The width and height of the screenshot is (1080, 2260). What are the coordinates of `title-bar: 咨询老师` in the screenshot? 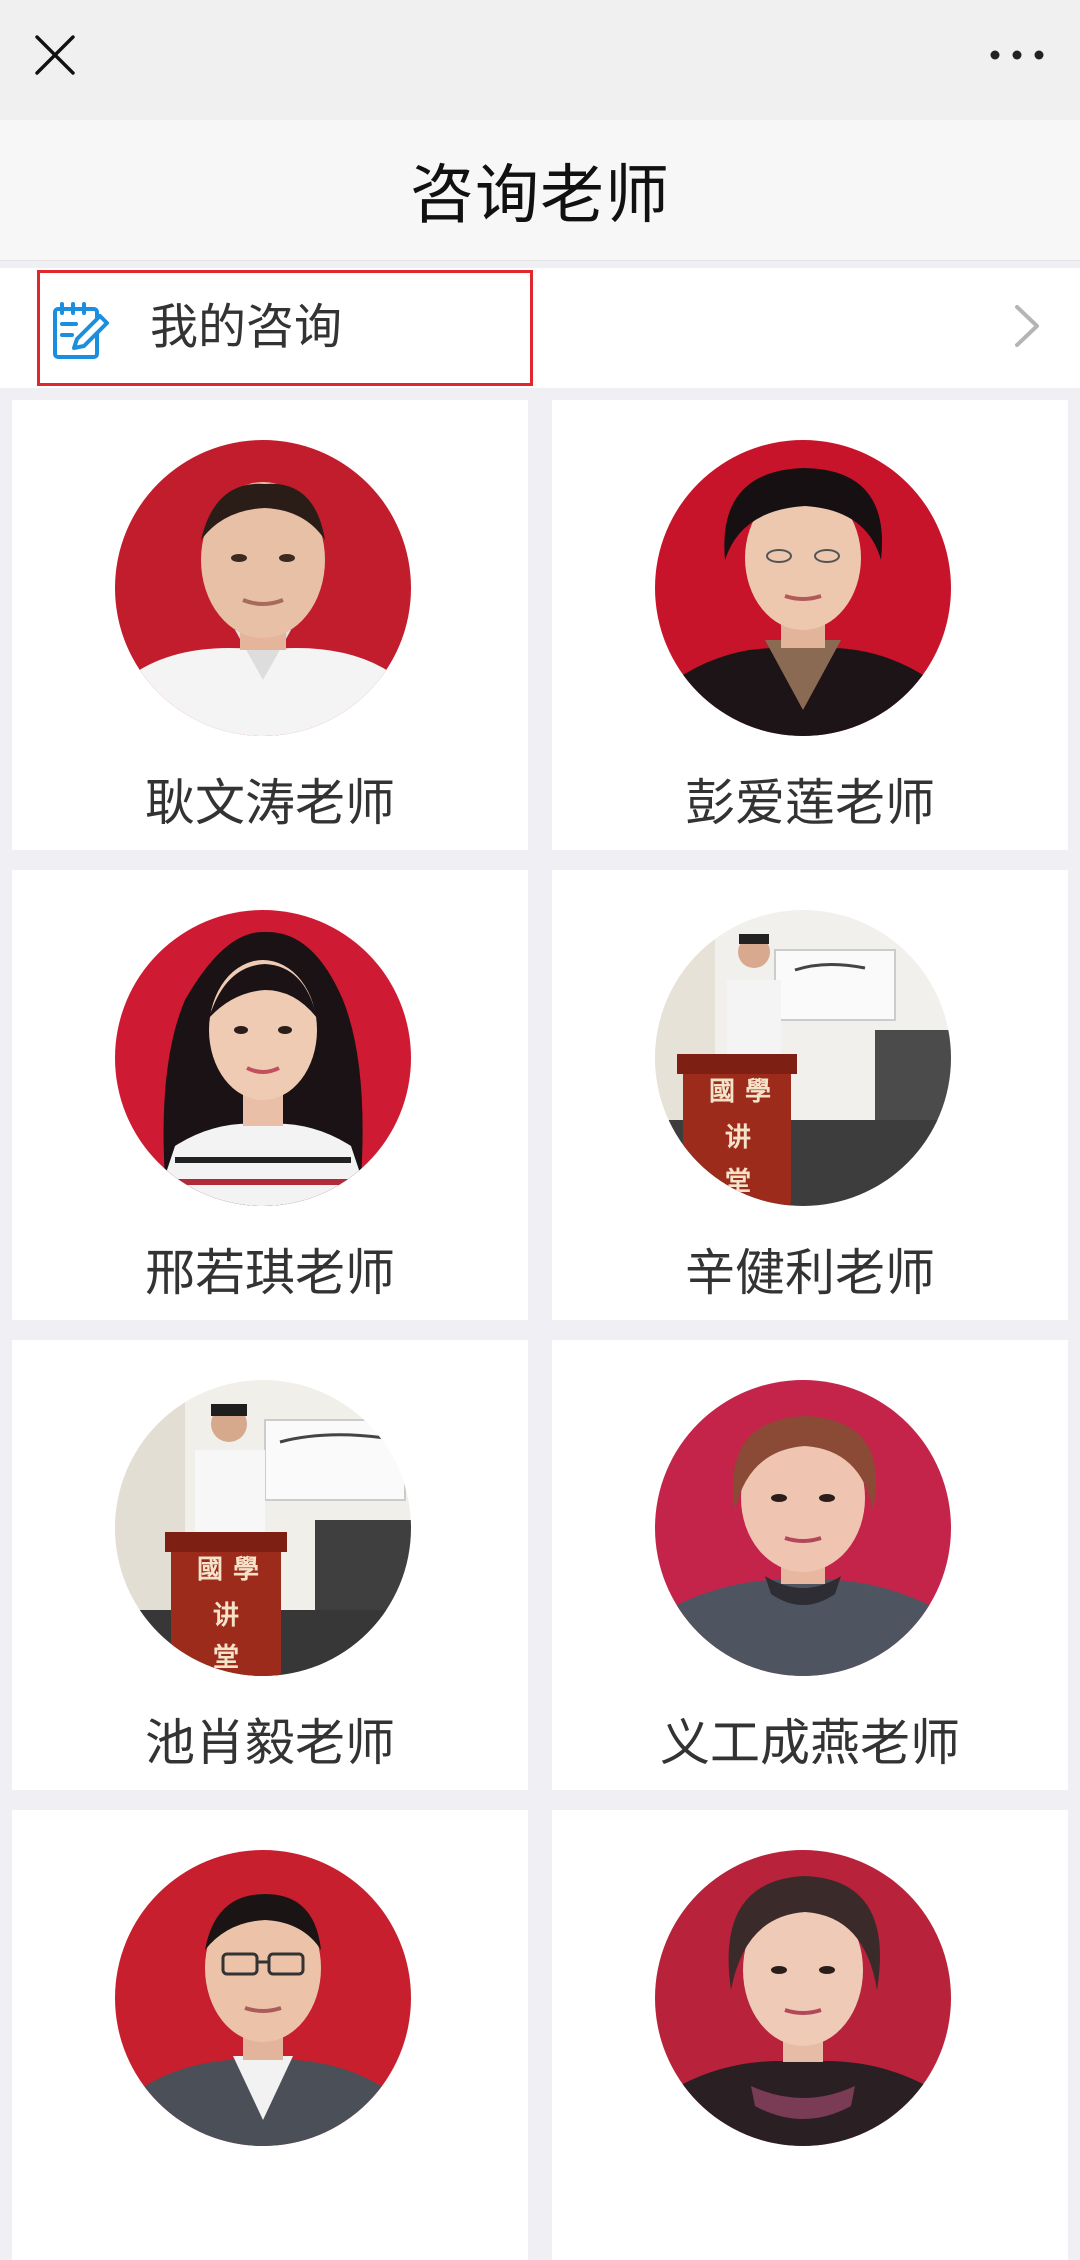 It's located at (540, 190).